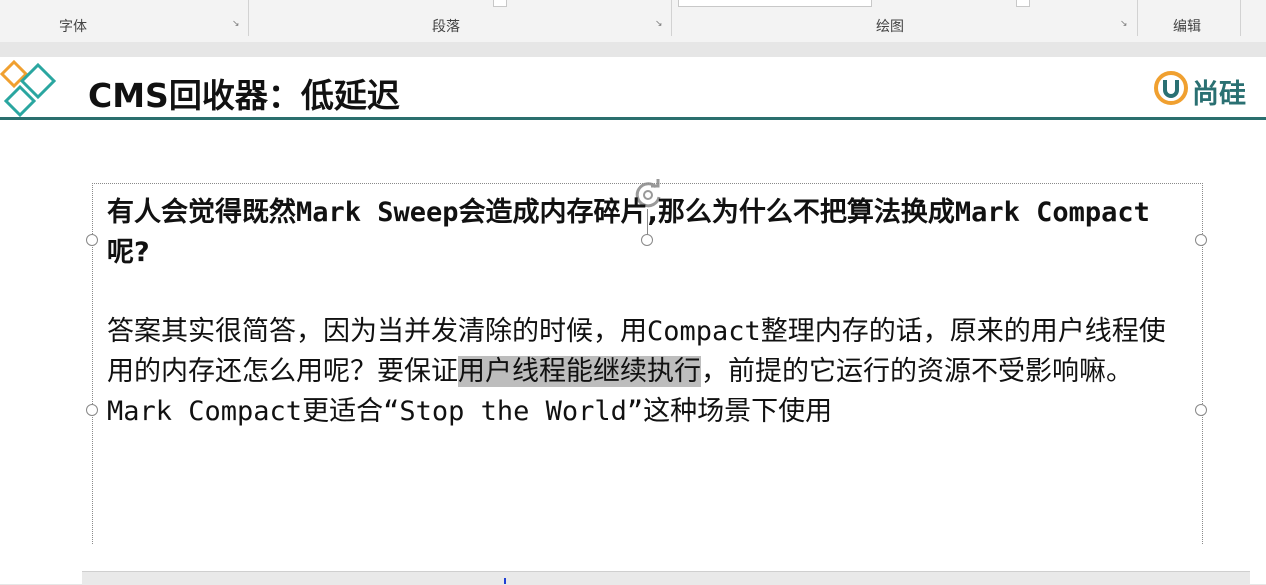 This screenshot has width=1266, height=585. Describe the element at coordinates (666, 578) in the screenshot. I see `notes-pane-edge` at that location.